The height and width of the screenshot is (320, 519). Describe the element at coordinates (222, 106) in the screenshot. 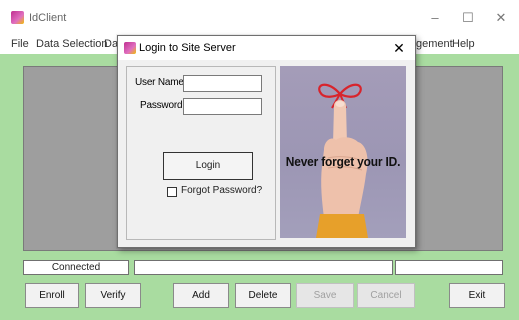

I see `password-input` at that location.